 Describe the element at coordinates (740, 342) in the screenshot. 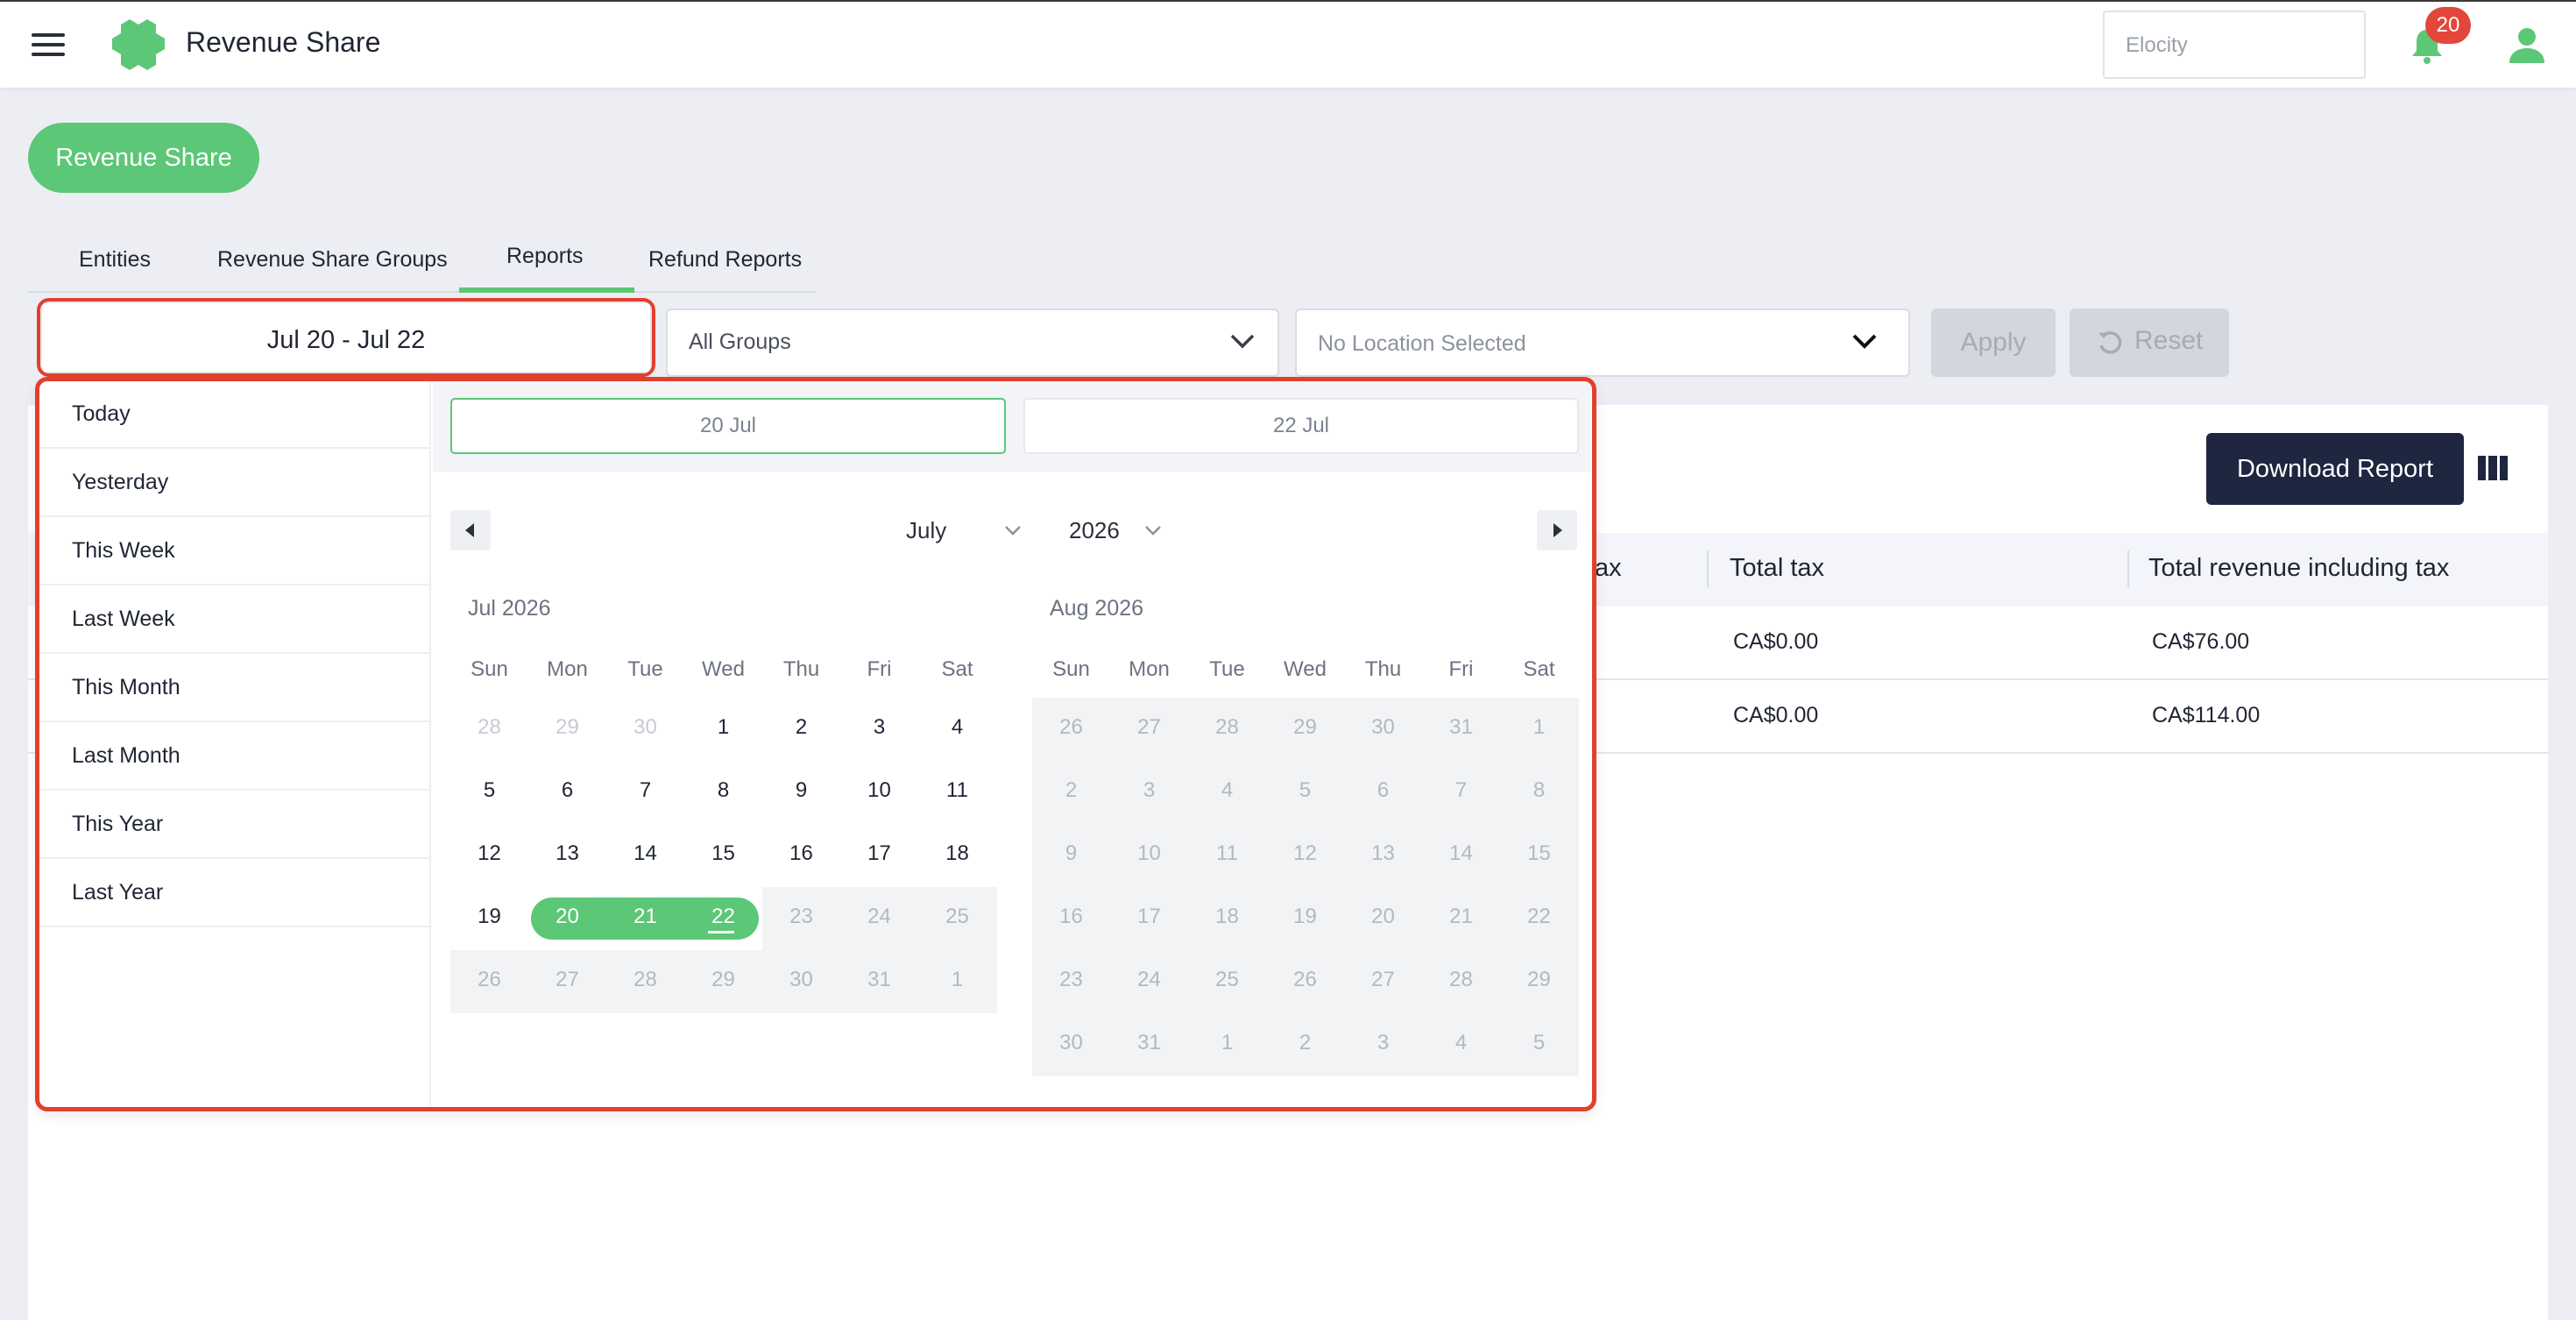

I see `groups-select-value: All Groups` at that location.